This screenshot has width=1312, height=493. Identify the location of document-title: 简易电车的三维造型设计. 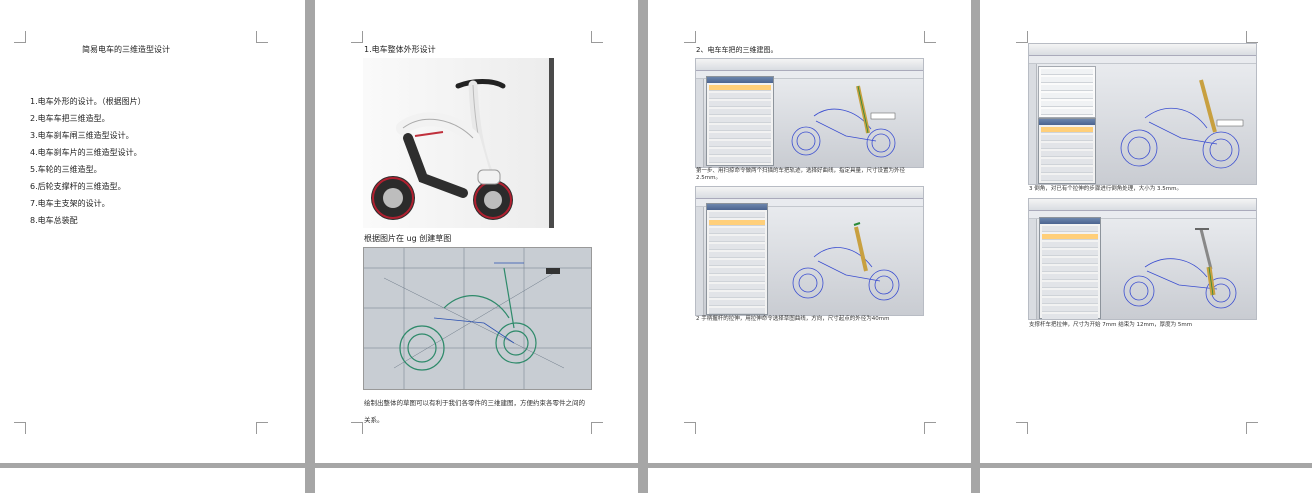
(126, 49).